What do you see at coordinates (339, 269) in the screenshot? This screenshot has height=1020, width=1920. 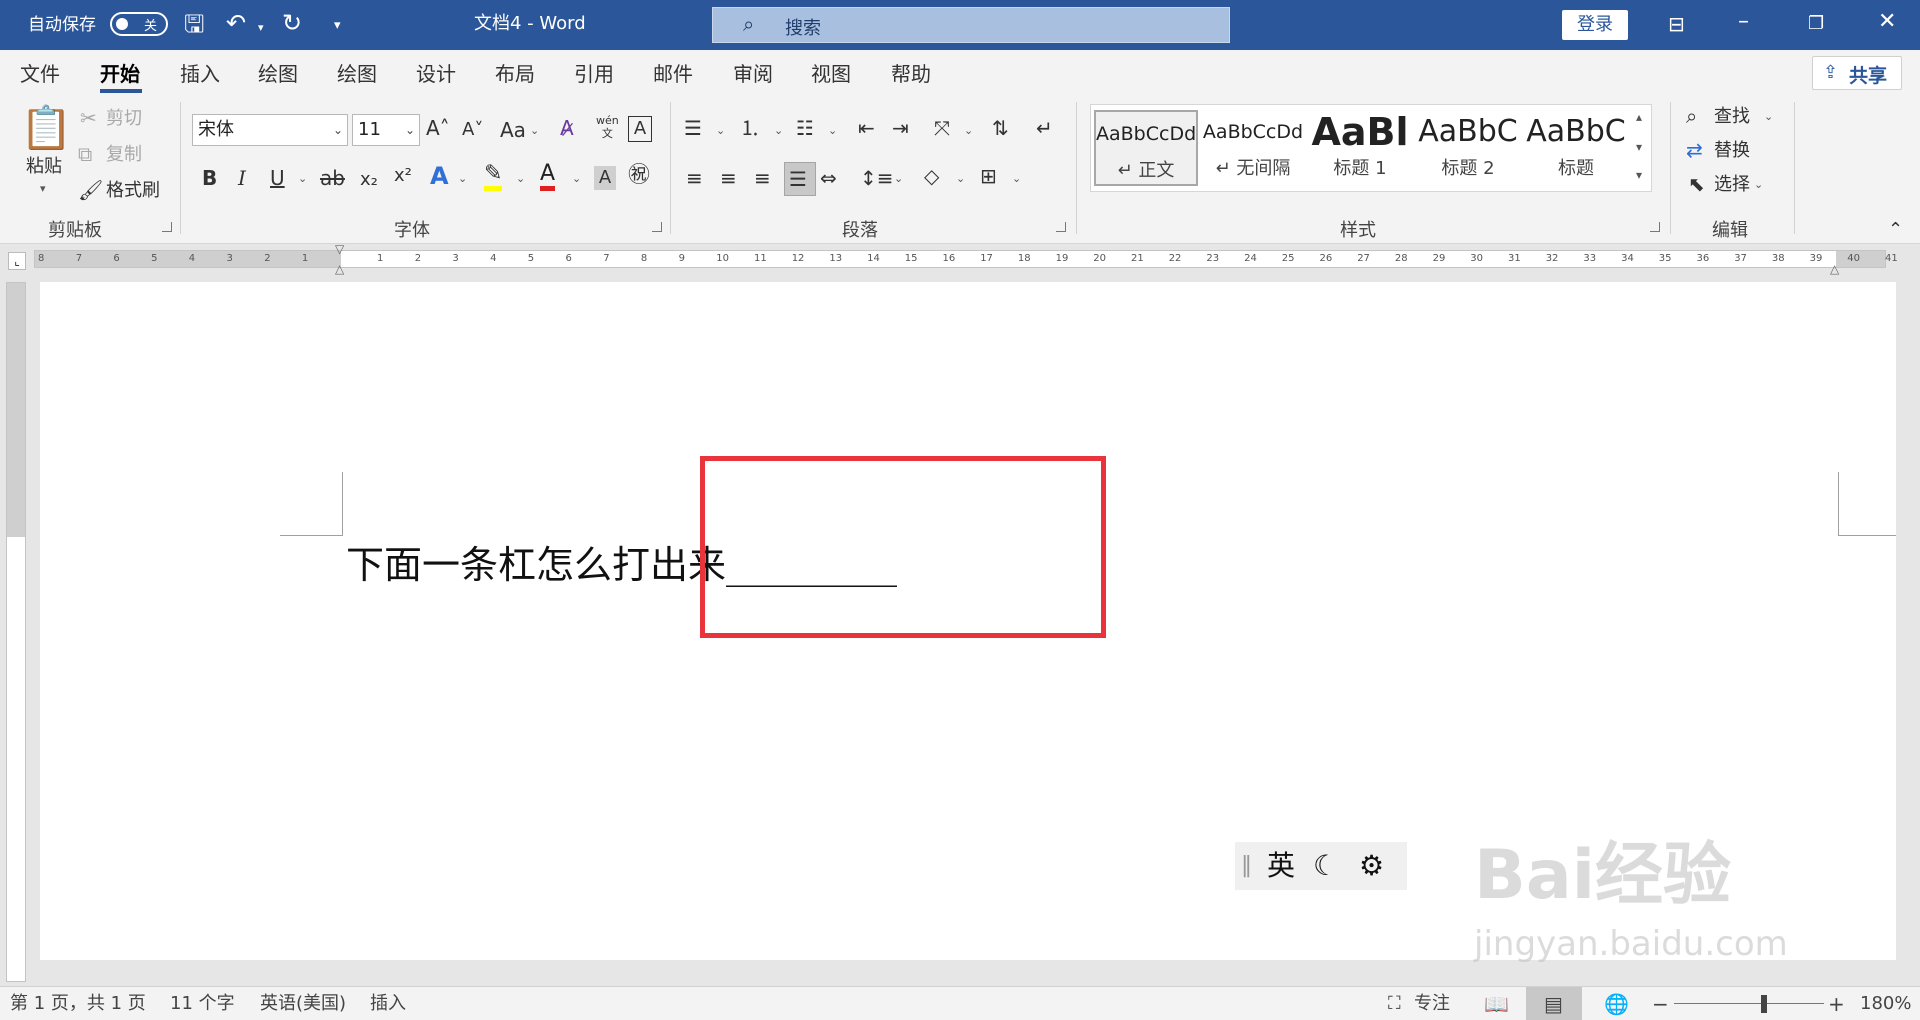 I see `hanging-indent-icon: △` at bounding box center [339, 269].